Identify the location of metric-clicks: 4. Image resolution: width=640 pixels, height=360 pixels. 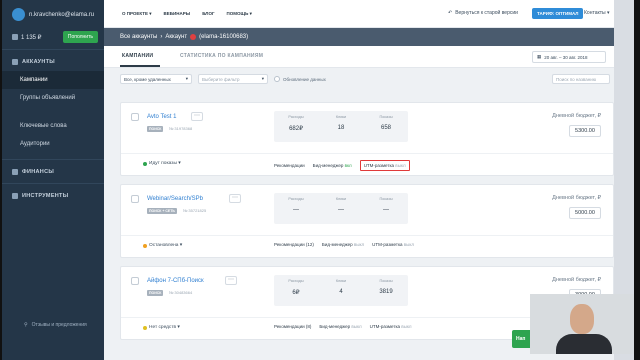
(341, 292).